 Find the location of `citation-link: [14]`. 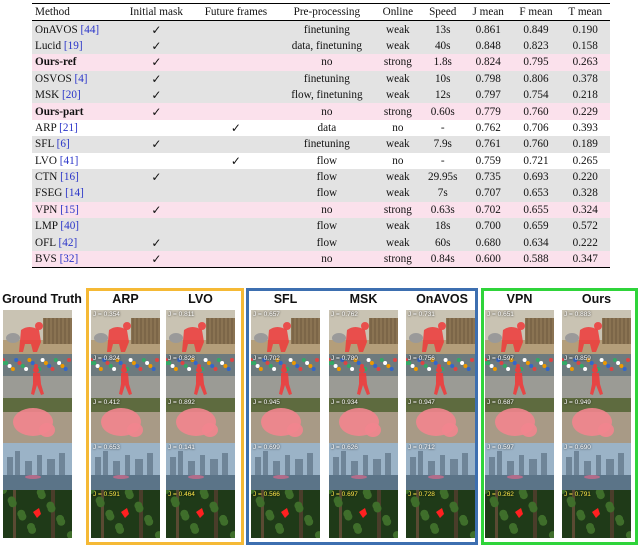

citation-link: [14] is located at coordinates (74, 193).